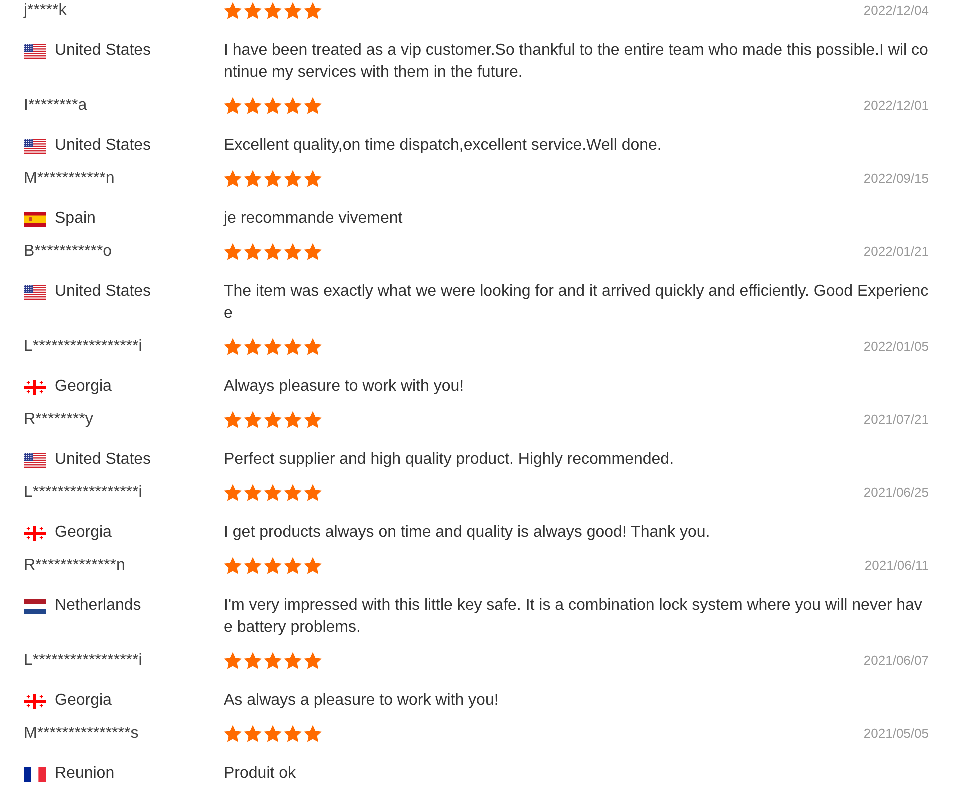  What do you see at coordinates (75, 219) in the screenshot?
I see `country-name: Spain` at bounding box center [75, 219].